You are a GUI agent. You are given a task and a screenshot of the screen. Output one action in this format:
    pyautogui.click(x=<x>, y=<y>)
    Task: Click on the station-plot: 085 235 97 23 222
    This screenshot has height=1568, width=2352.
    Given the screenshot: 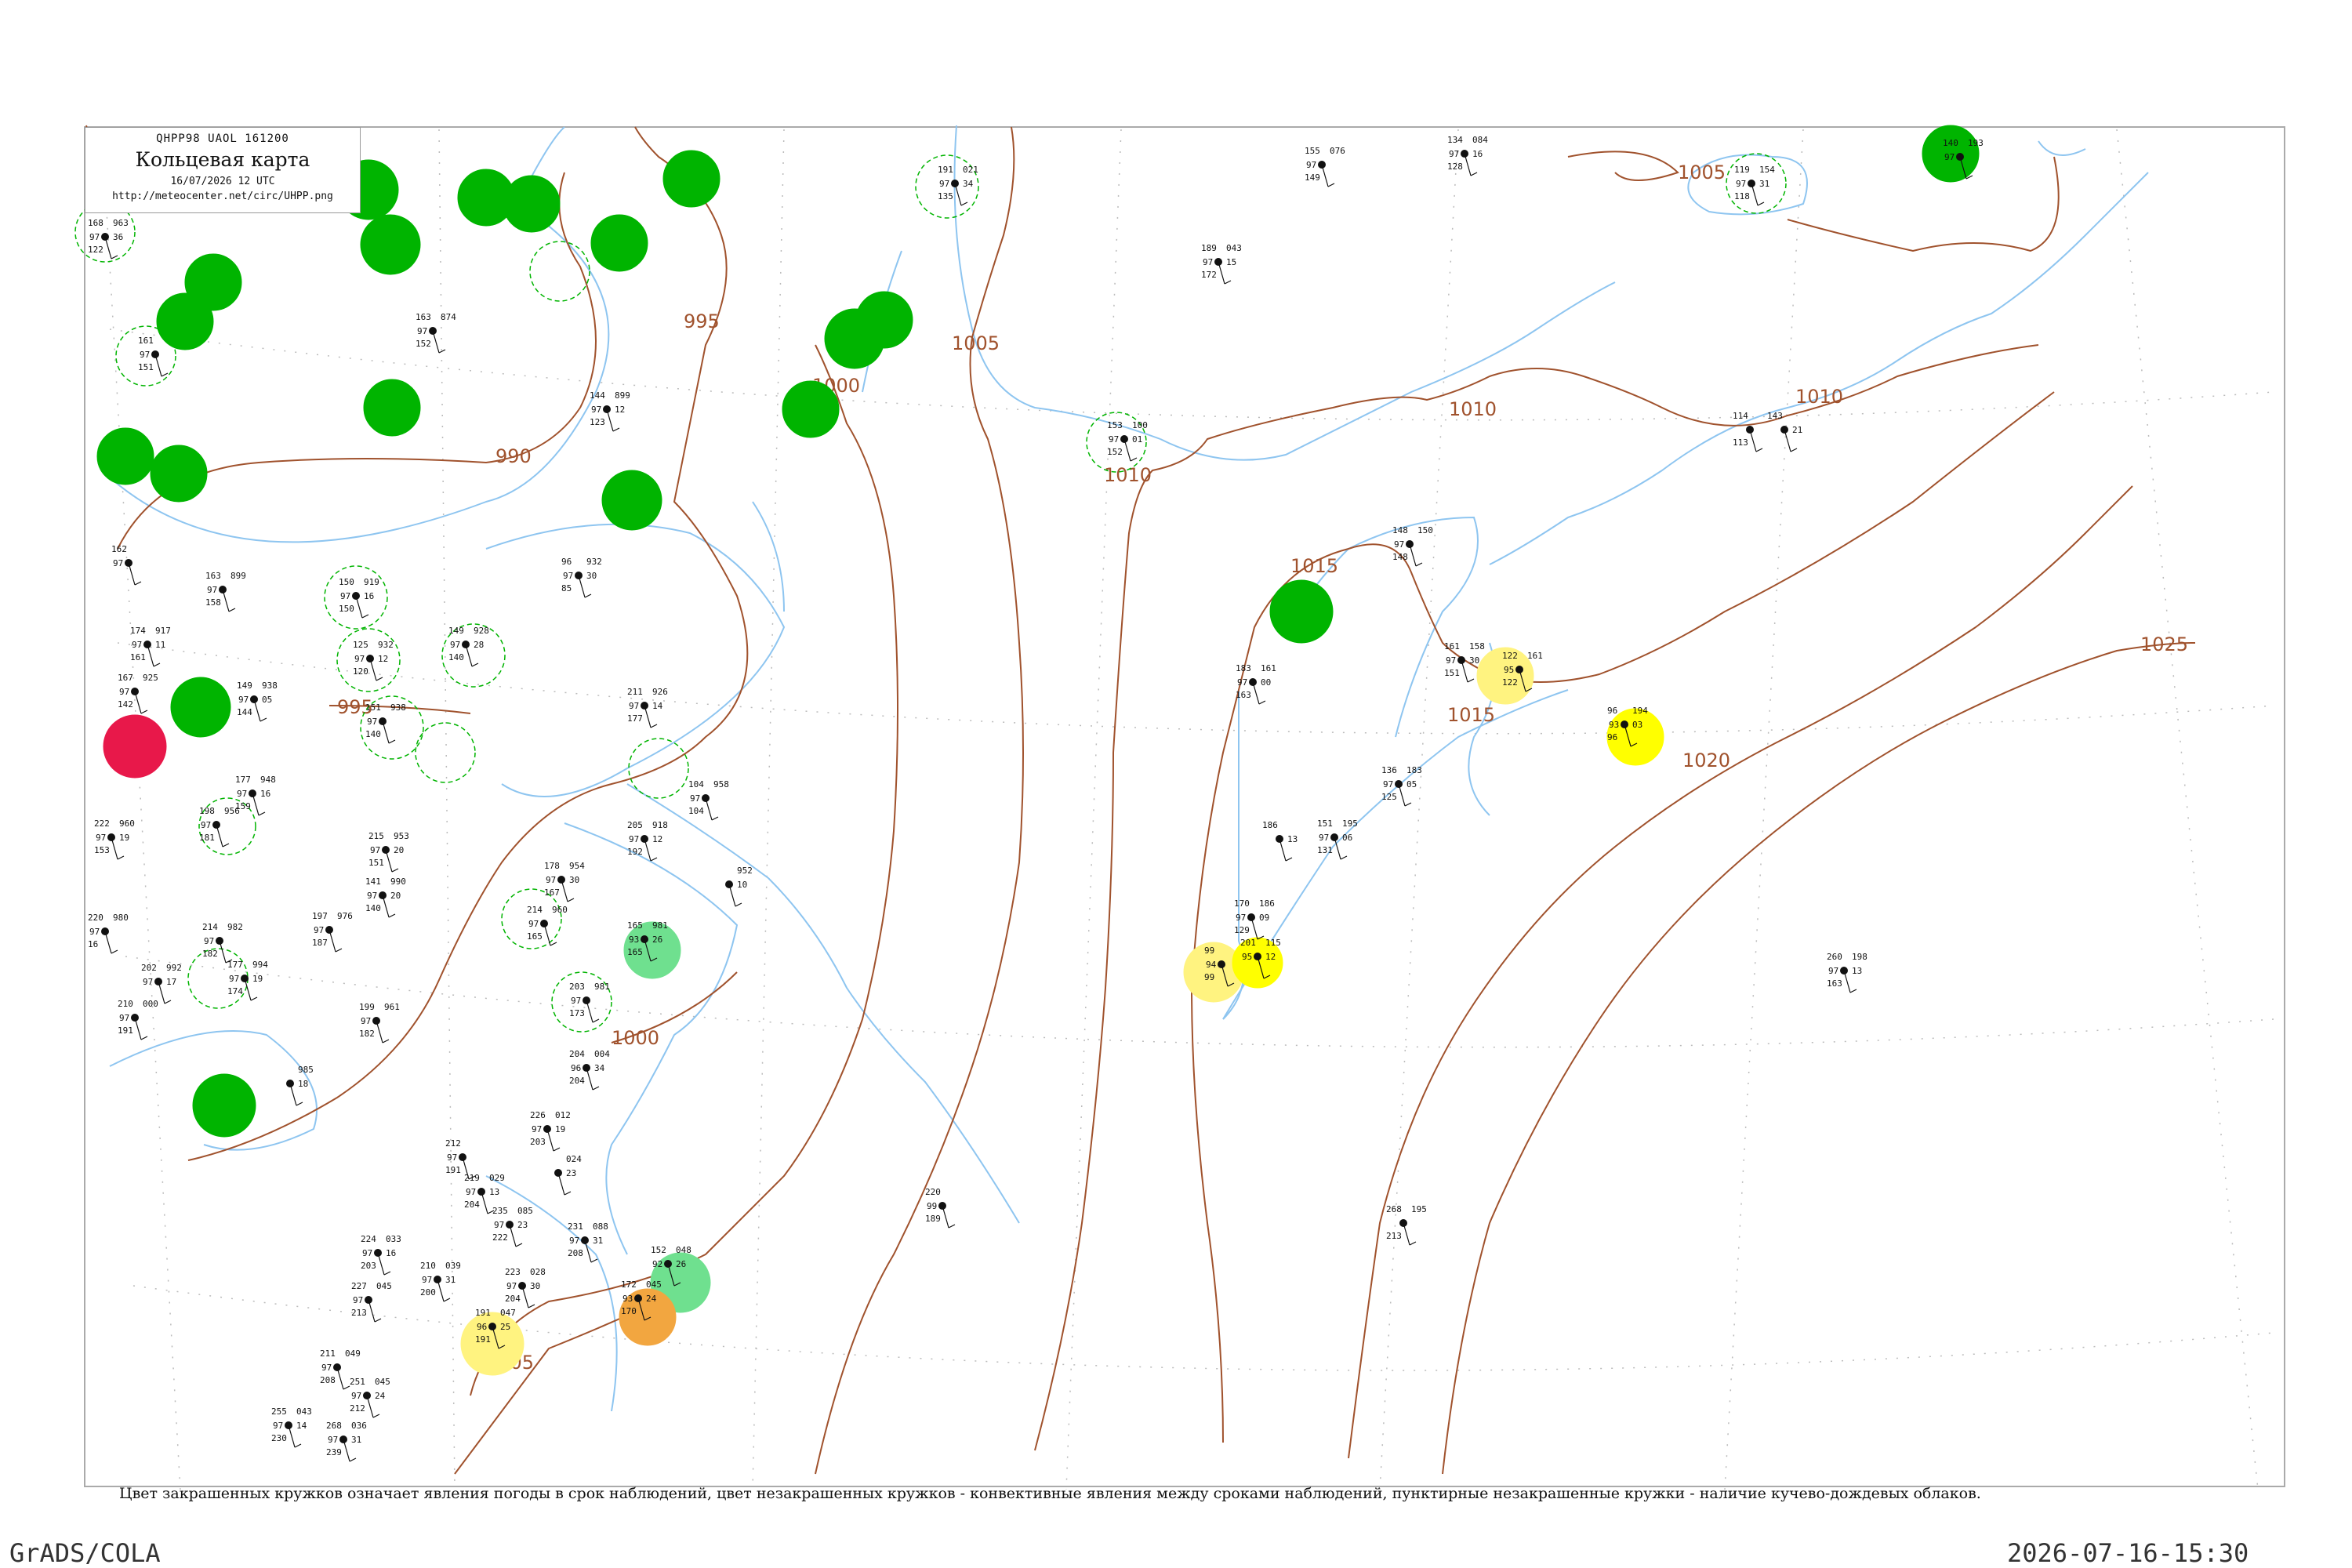 What is the action you would take?
    pyautogui.click(x=512, y=1226)
    